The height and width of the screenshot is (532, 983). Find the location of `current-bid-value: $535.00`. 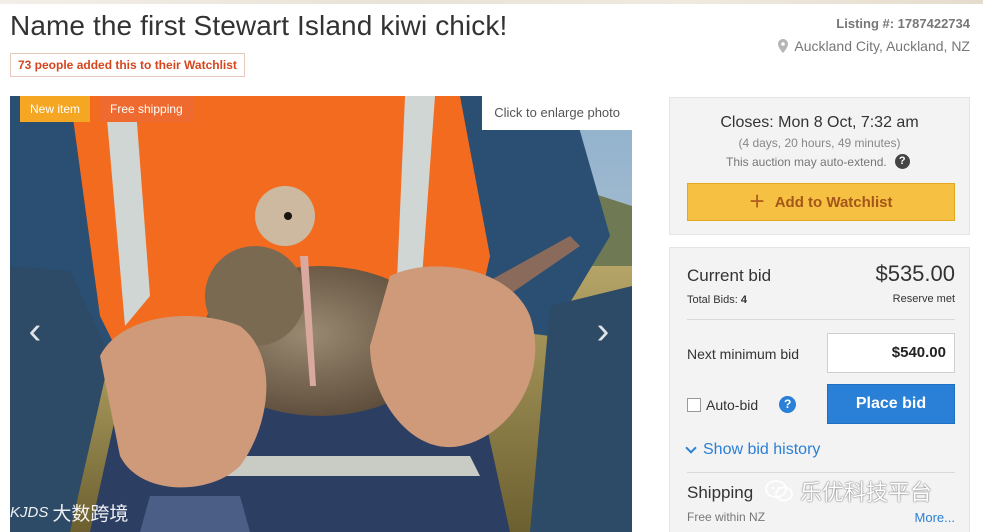

current-bid-value: $535.00 is located at coordinates (915, 273).